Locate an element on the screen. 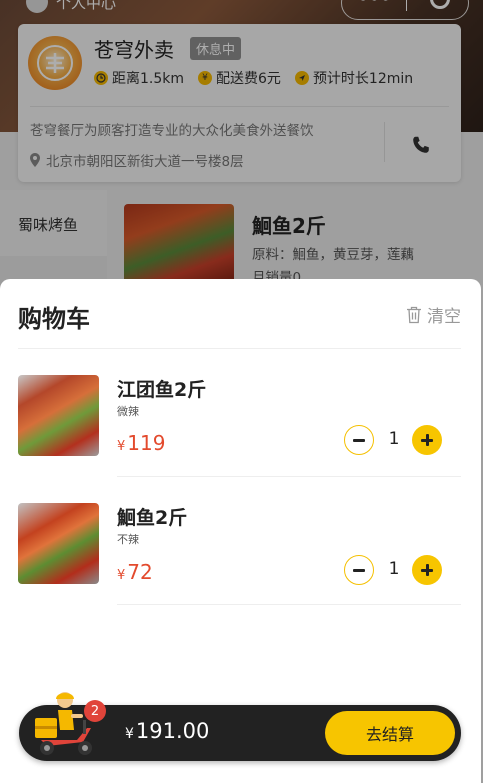 This screenshot has height=783, width=483. cart-total: ¥191.00 is located at coordinates (167, 731).